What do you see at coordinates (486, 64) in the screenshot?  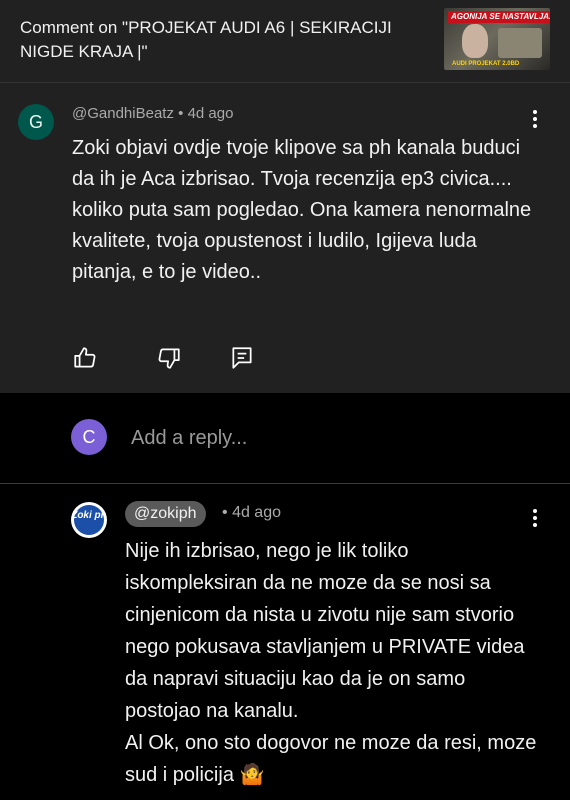 I see `thumbnail-caption: AUDI PROJEKAT 2.0BD` at bounding box center [486, 64].